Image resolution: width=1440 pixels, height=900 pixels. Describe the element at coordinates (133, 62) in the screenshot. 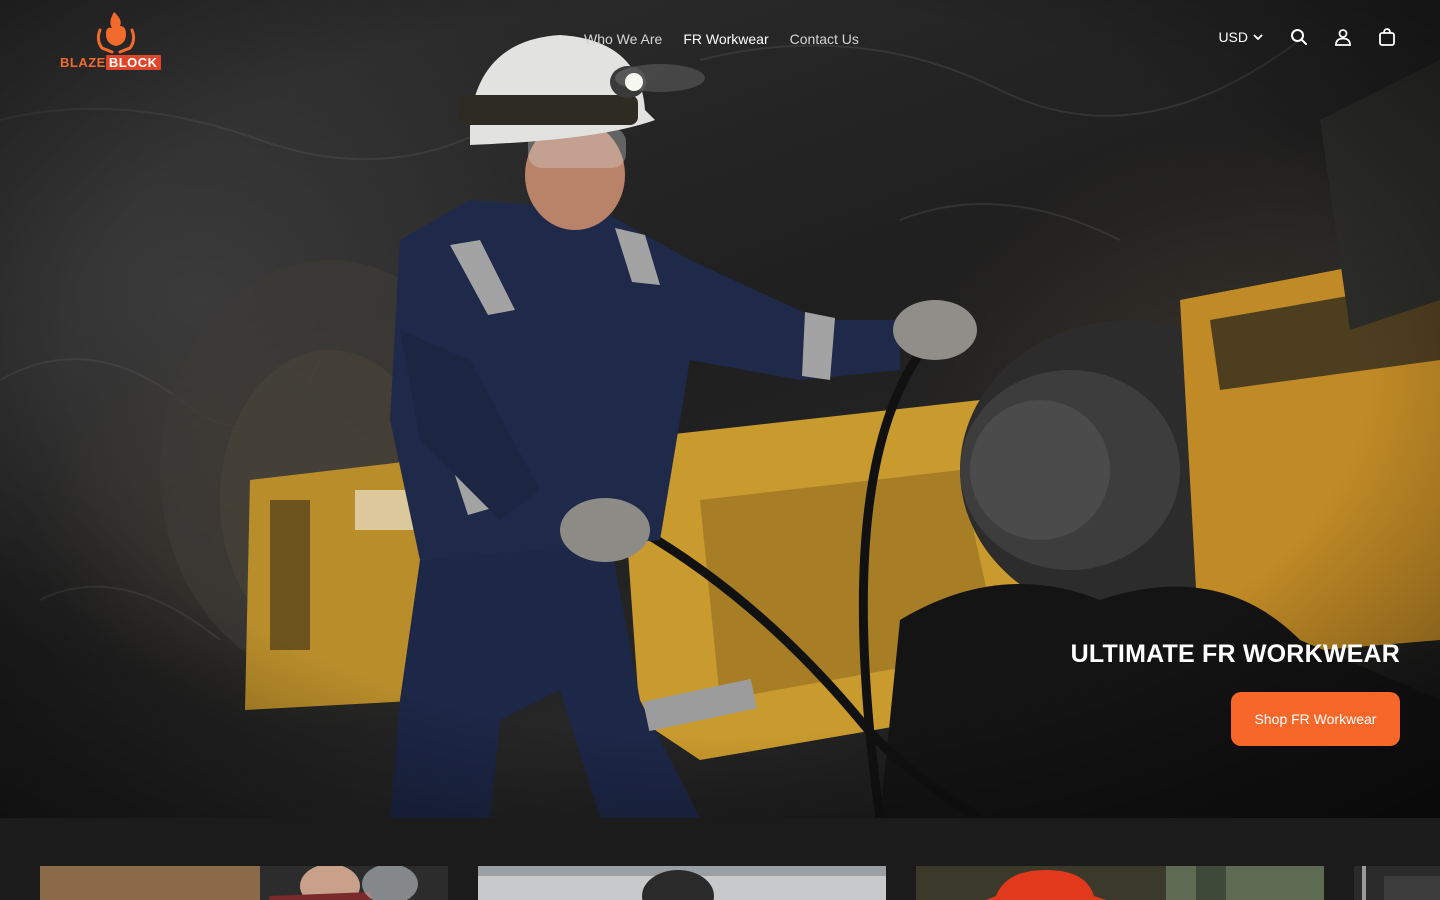

I see `brand-name-part2: BLOCK` at that location.